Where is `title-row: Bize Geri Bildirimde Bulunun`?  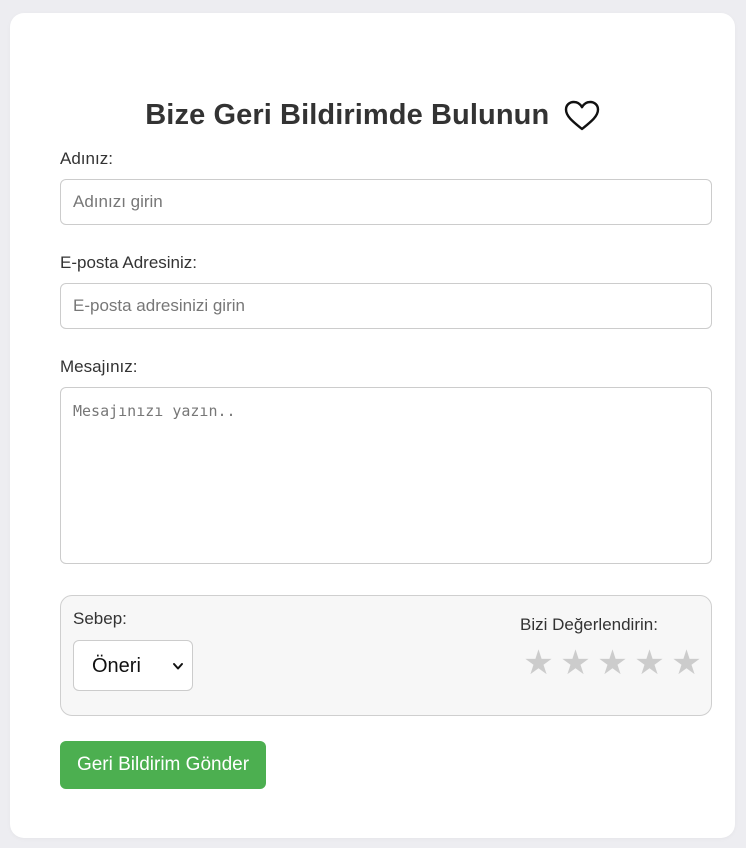
title-row: Bize Geri Bildirimde Bulunun is located at coordinates (372, 115).